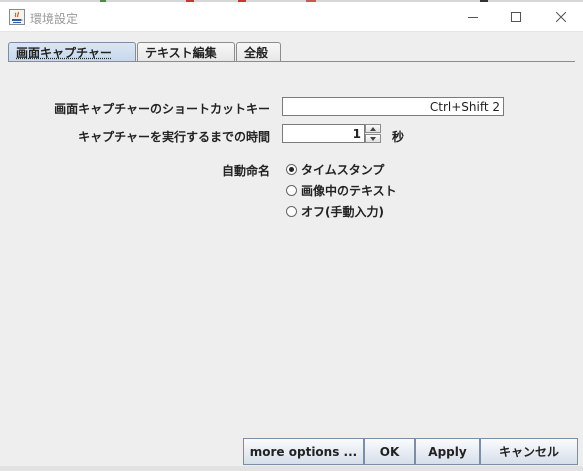  I want to click on spinner-up-button, so click(373, 128).